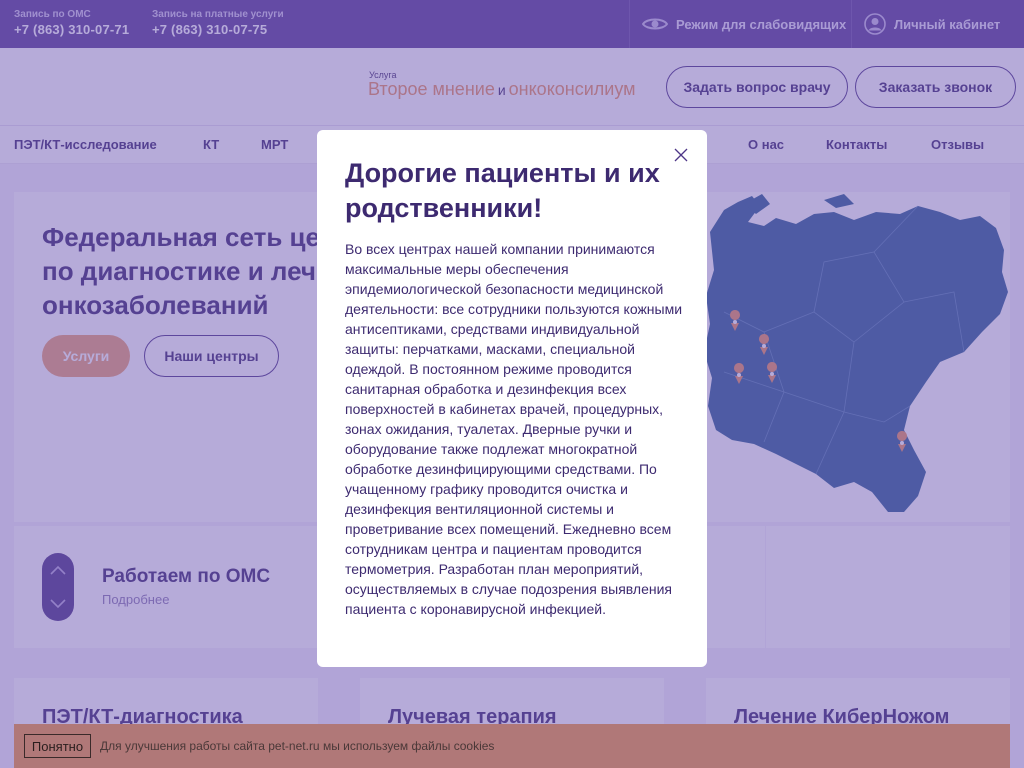 The image size is (1024, 768). Describe the element at coordinates (57, 746) in the screenshot. I see `cookie-accept-button: Понятно` at that location.